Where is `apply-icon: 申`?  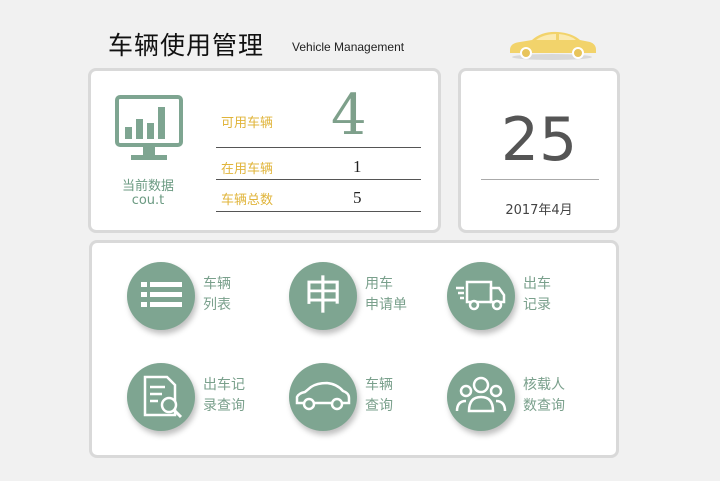
apply-icon: 申 is located at coordinates (323, 296).